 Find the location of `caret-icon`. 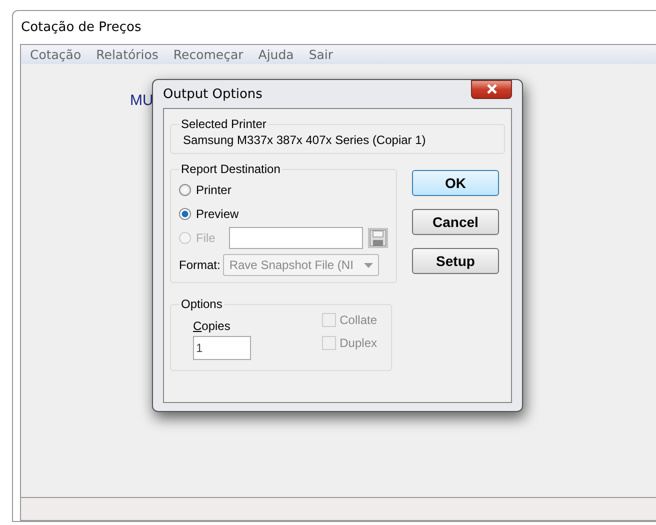

caret-icon is located at coordinates (369, 265).